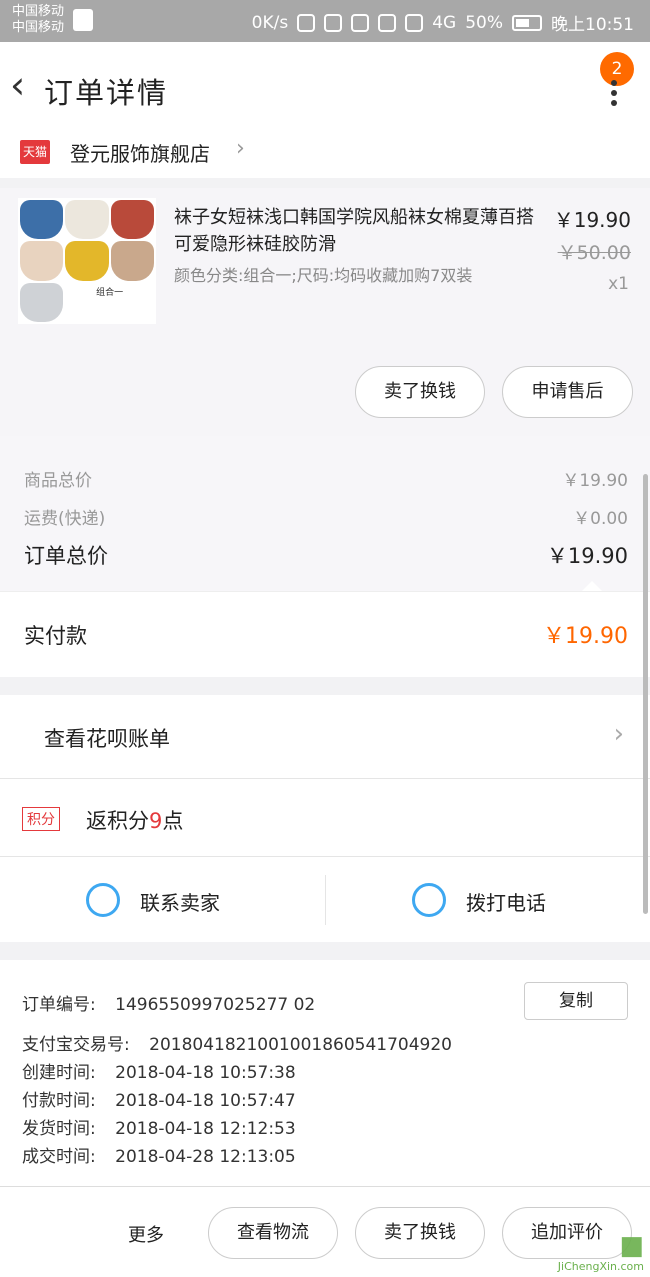 The height and width of the screenshot is (1277, 650). I want to click on order-number-value: 1496550997025277 02, so click(215, 1005).